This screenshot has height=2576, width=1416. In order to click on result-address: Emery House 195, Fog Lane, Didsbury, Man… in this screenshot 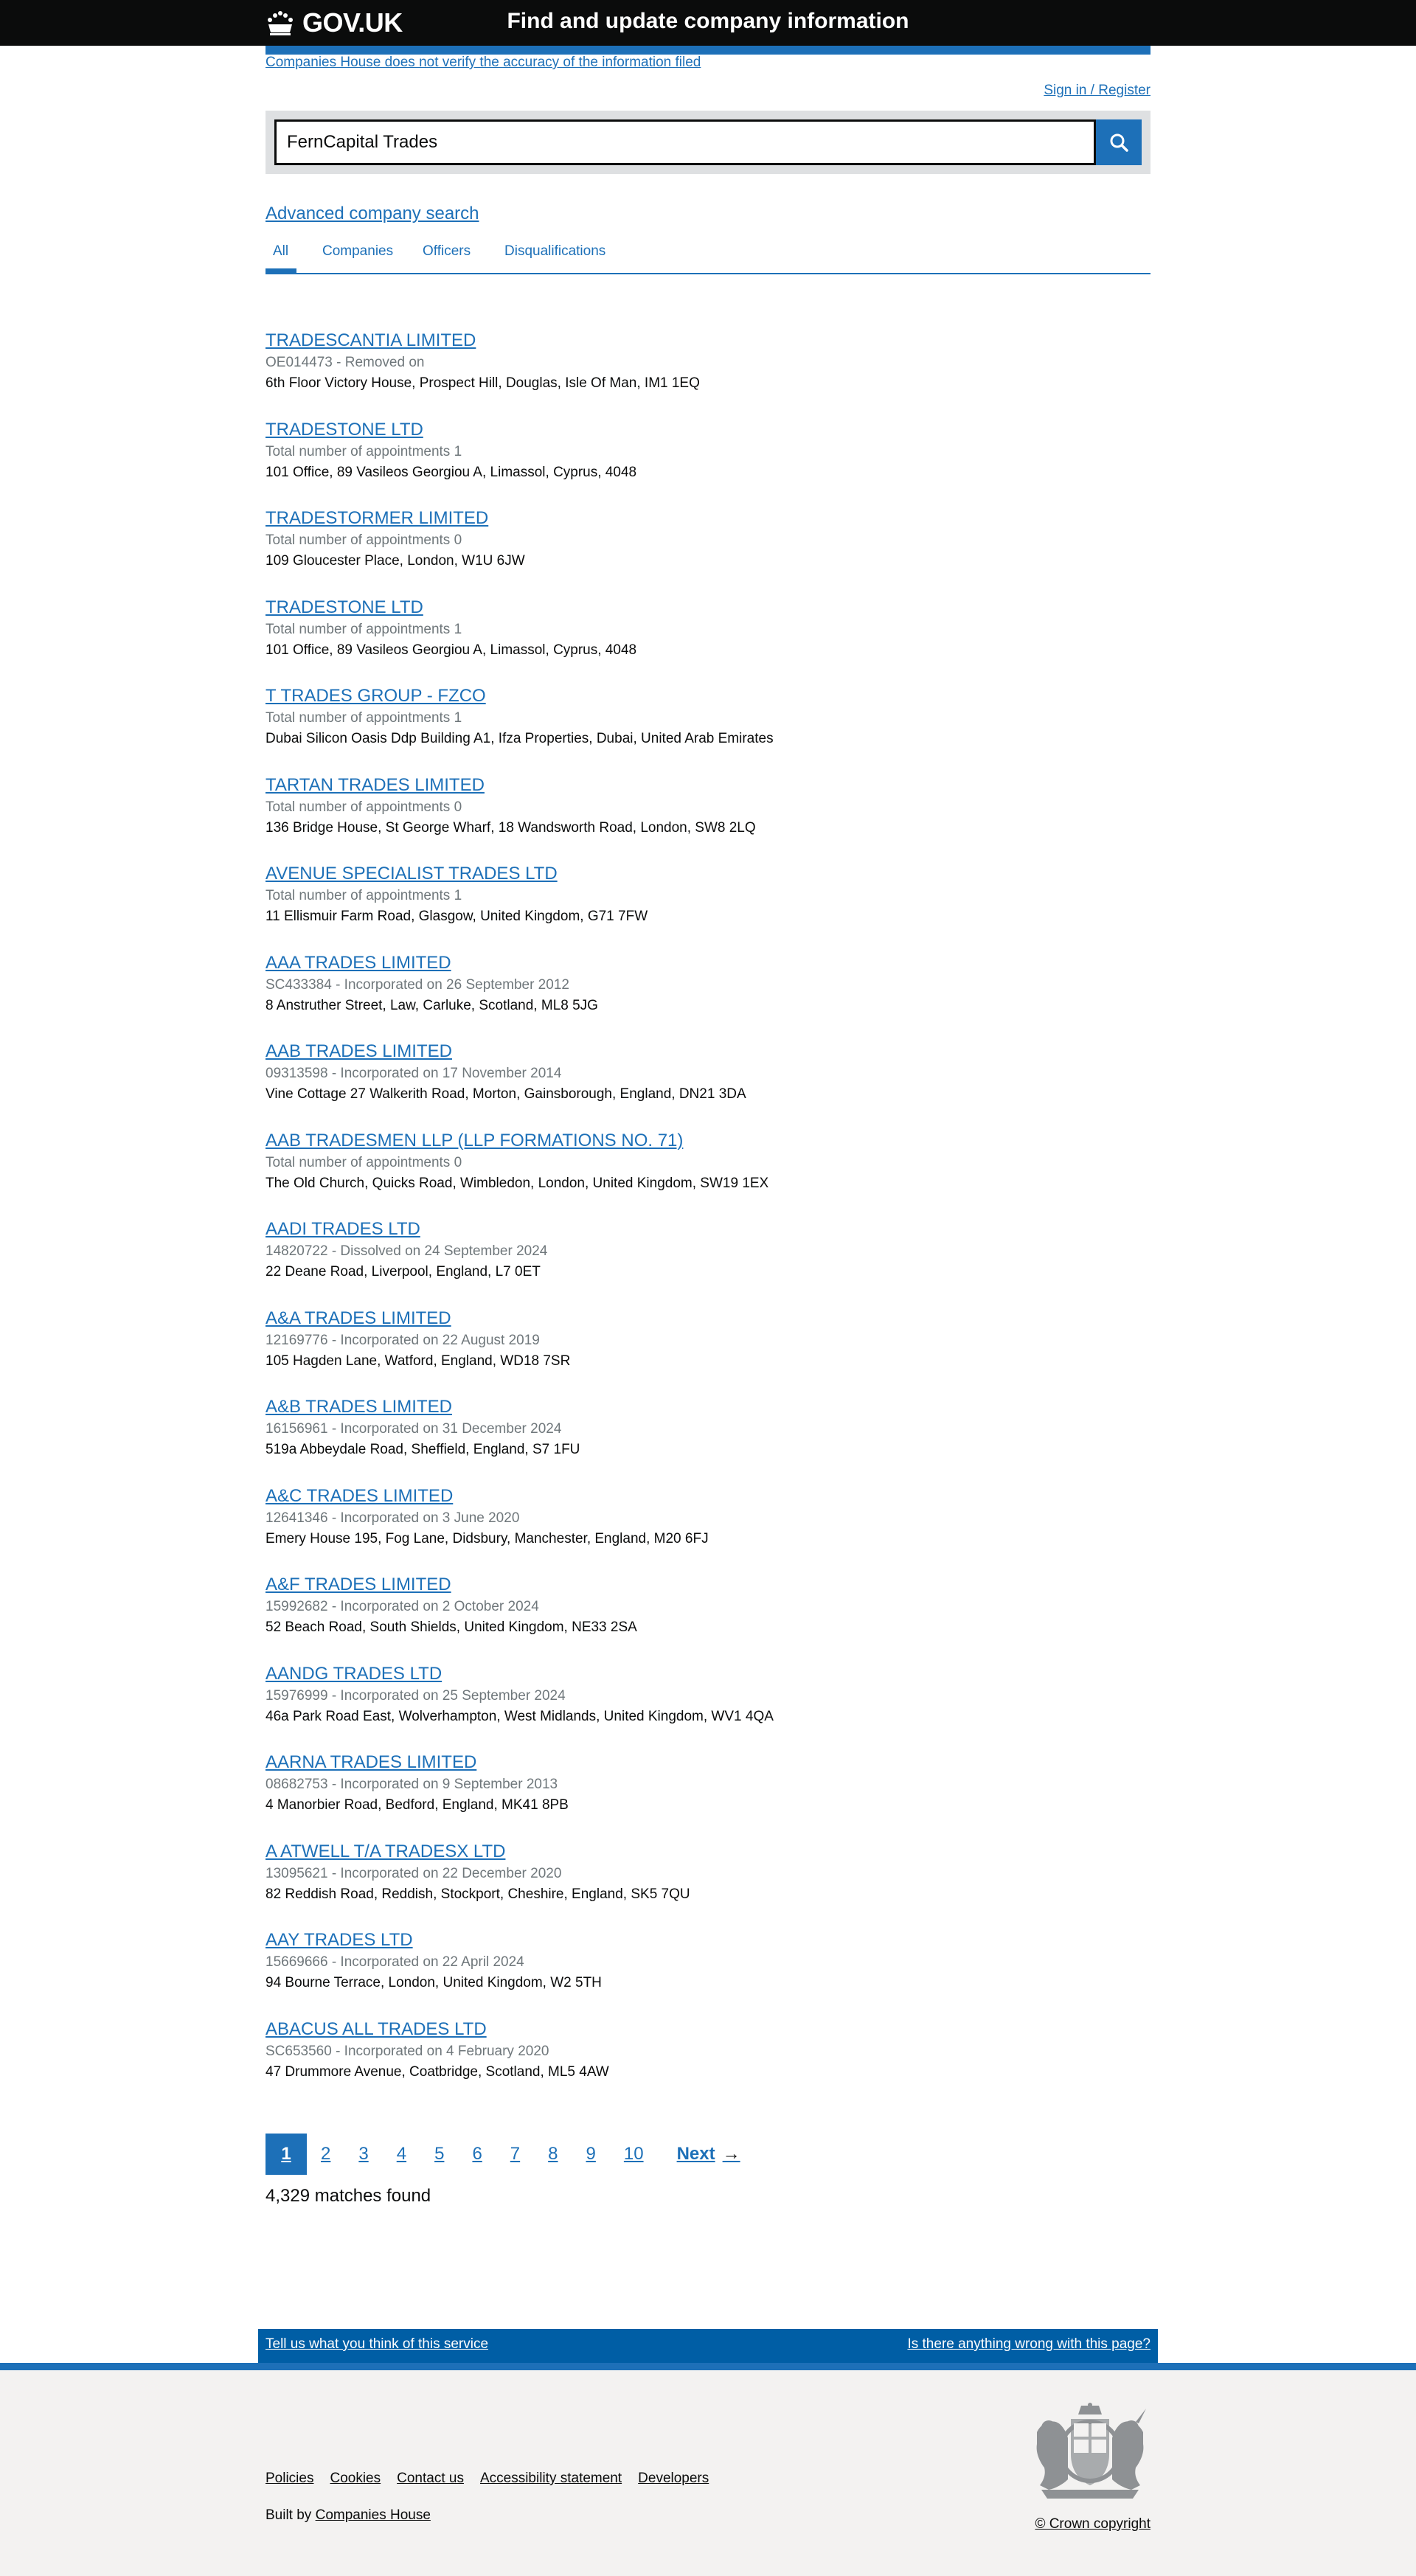, I will do `click(487, 1538)`.